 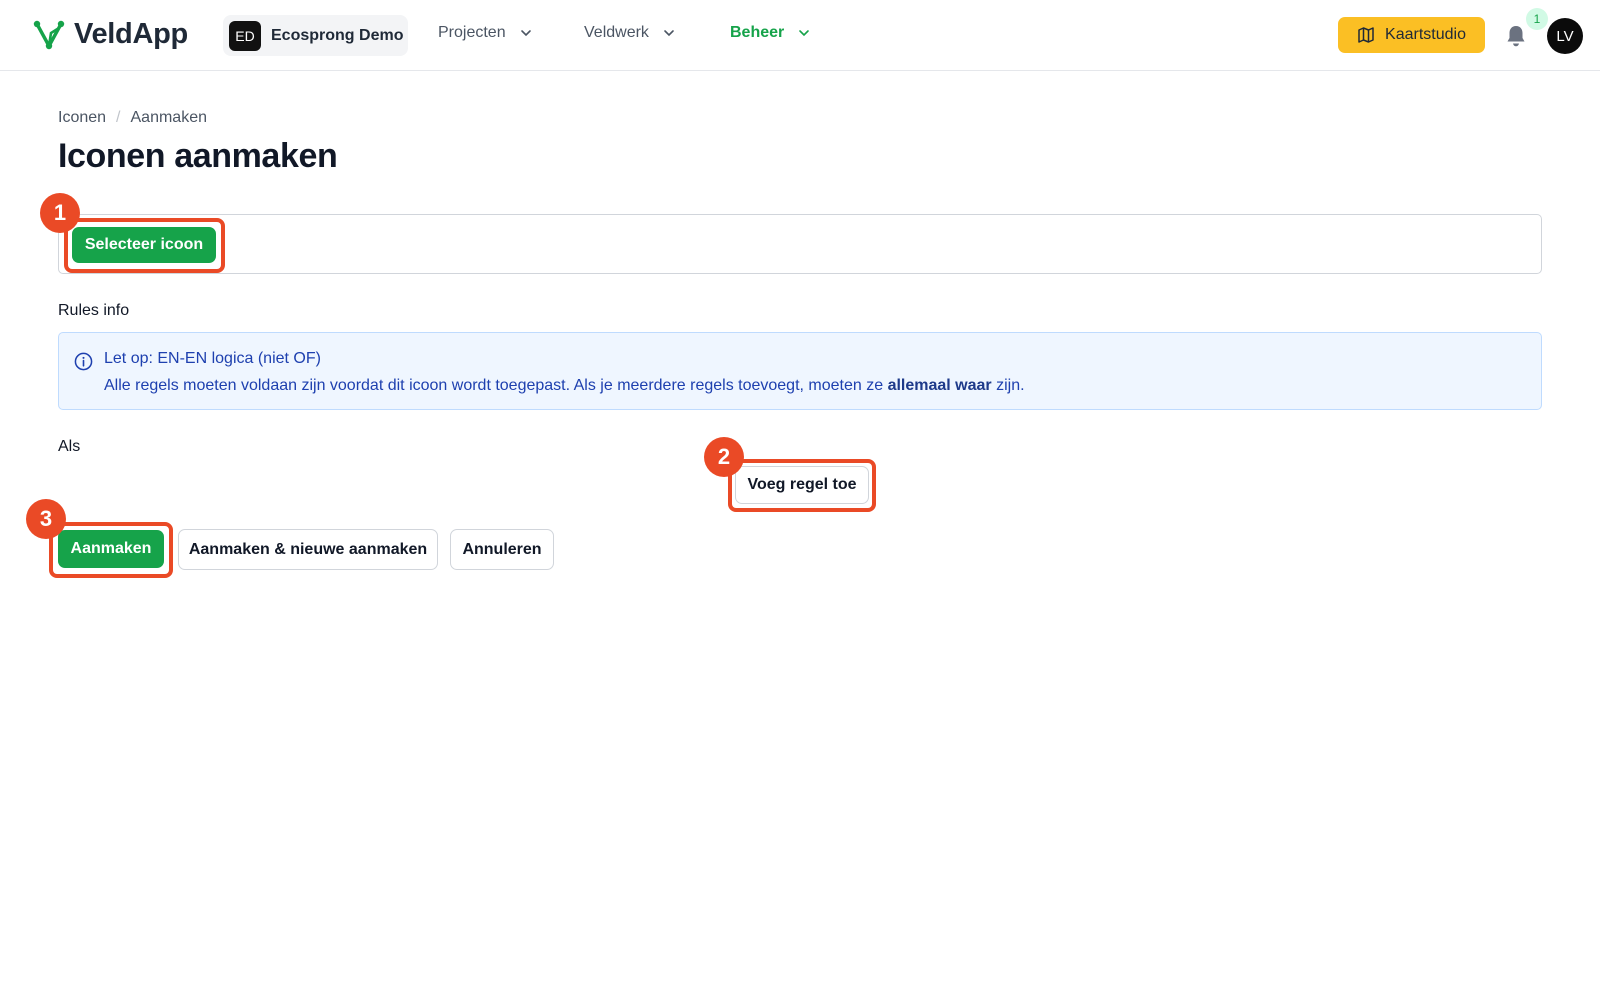 I want to click on nav-veldwerk: Veldwerk, so click(x=629, y=33).